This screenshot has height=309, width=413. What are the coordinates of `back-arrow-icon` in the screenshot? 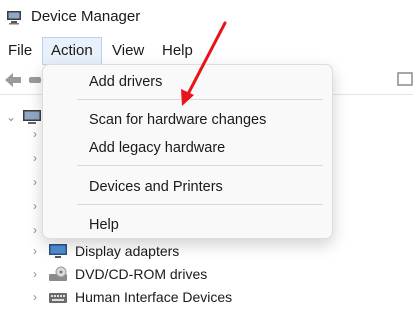 It's located at (13, 80).